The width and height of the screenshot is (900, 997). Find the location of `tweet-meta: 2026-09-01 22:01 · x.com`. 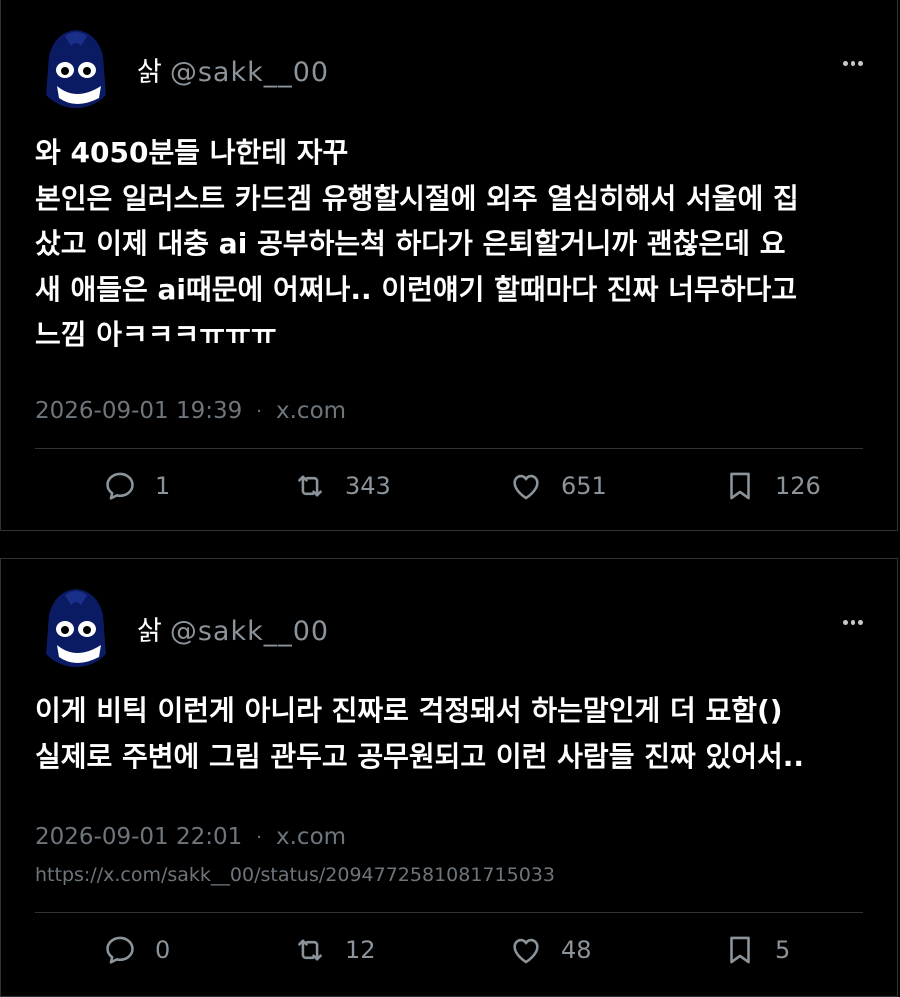

tweet-meta: 2026-09-01 22:01 · x.com is located at coordinates (190, 837).